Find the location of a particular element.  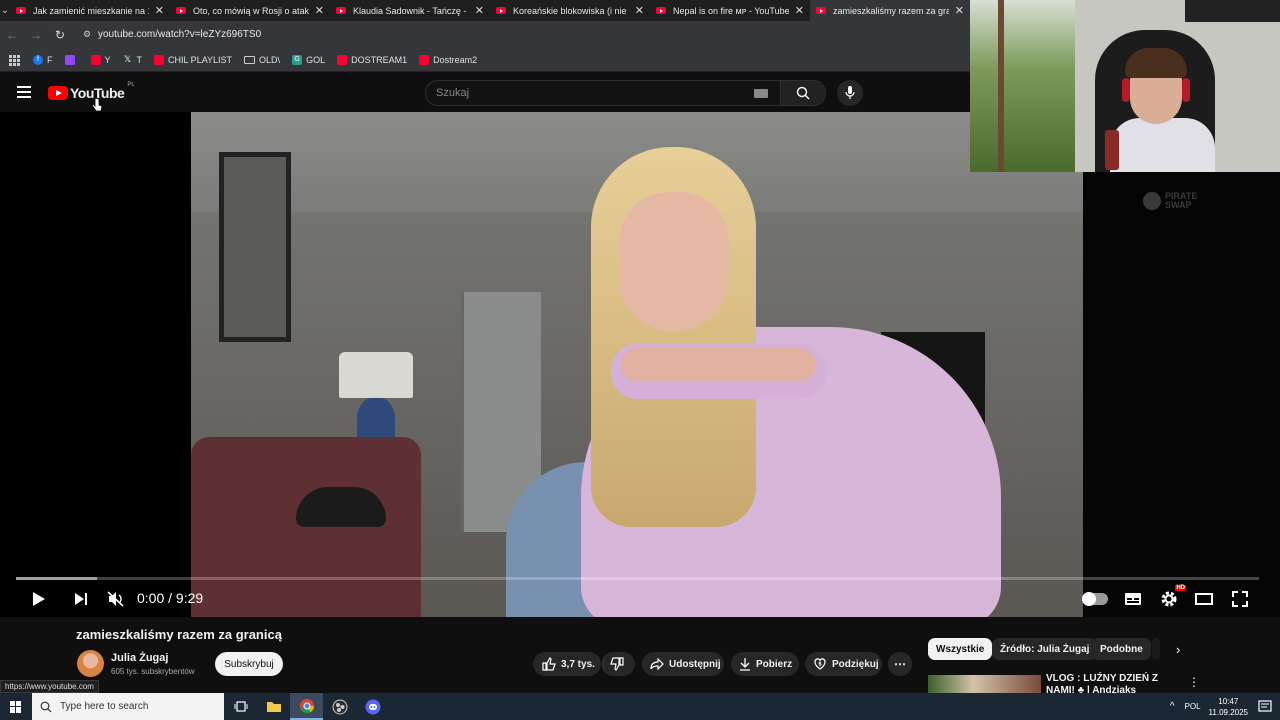

bookmark-facebook: fF is located at coordinates (43, 59).